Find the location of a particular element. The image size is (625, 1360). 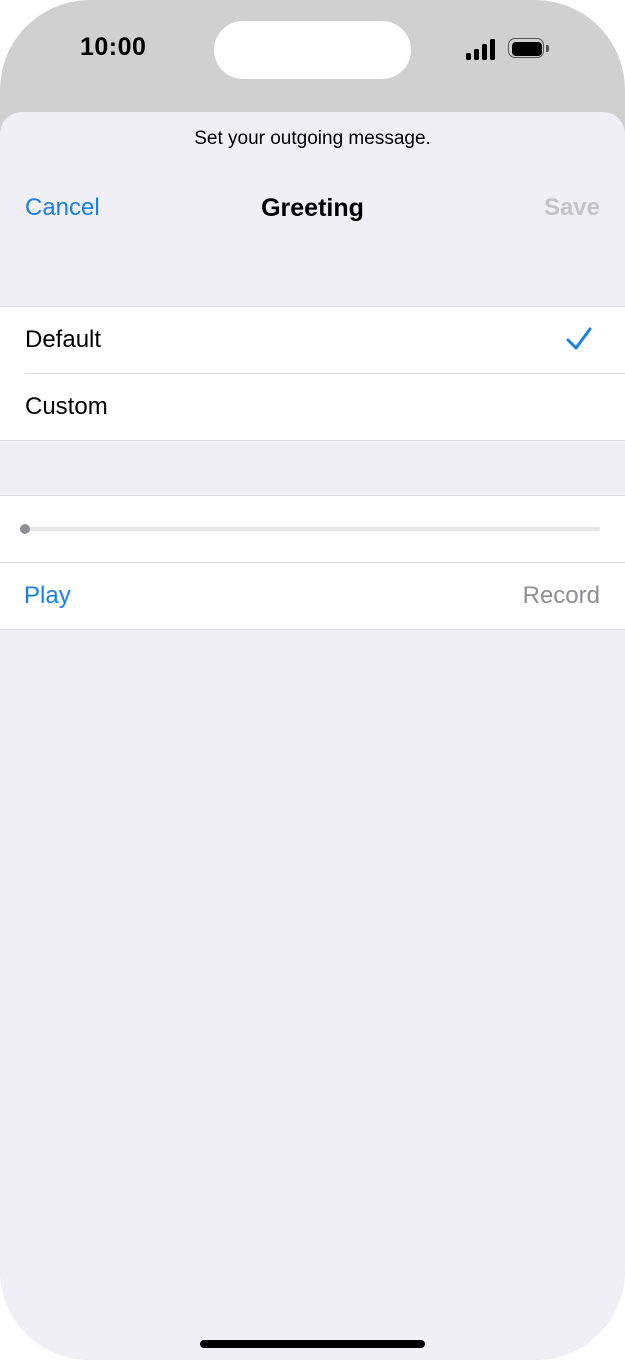

option-custom: Custom is located at coordinates (312, 407).